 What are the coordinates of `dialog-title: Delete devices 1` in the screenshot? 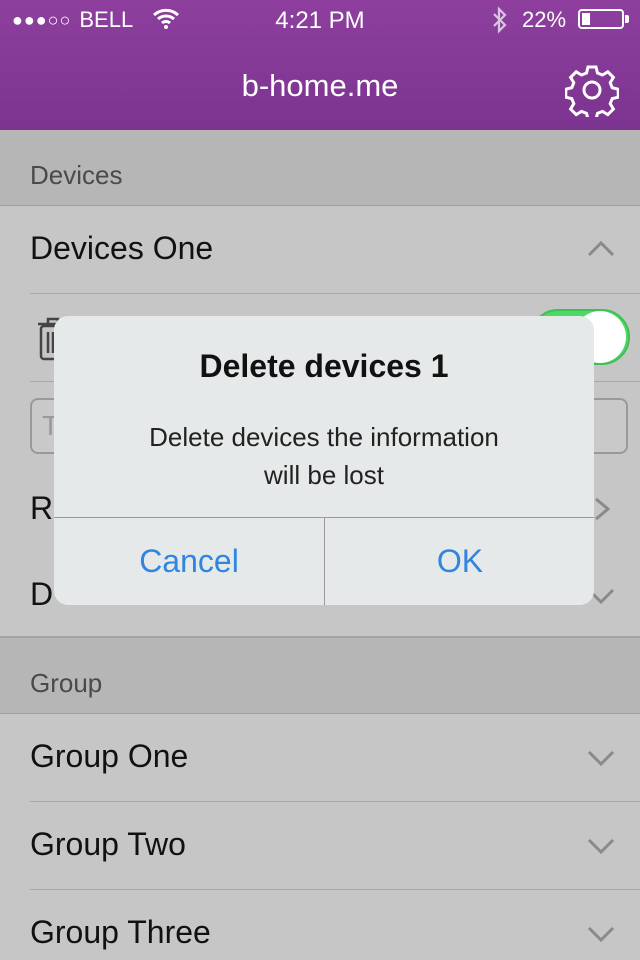 It's located at (324, 366).